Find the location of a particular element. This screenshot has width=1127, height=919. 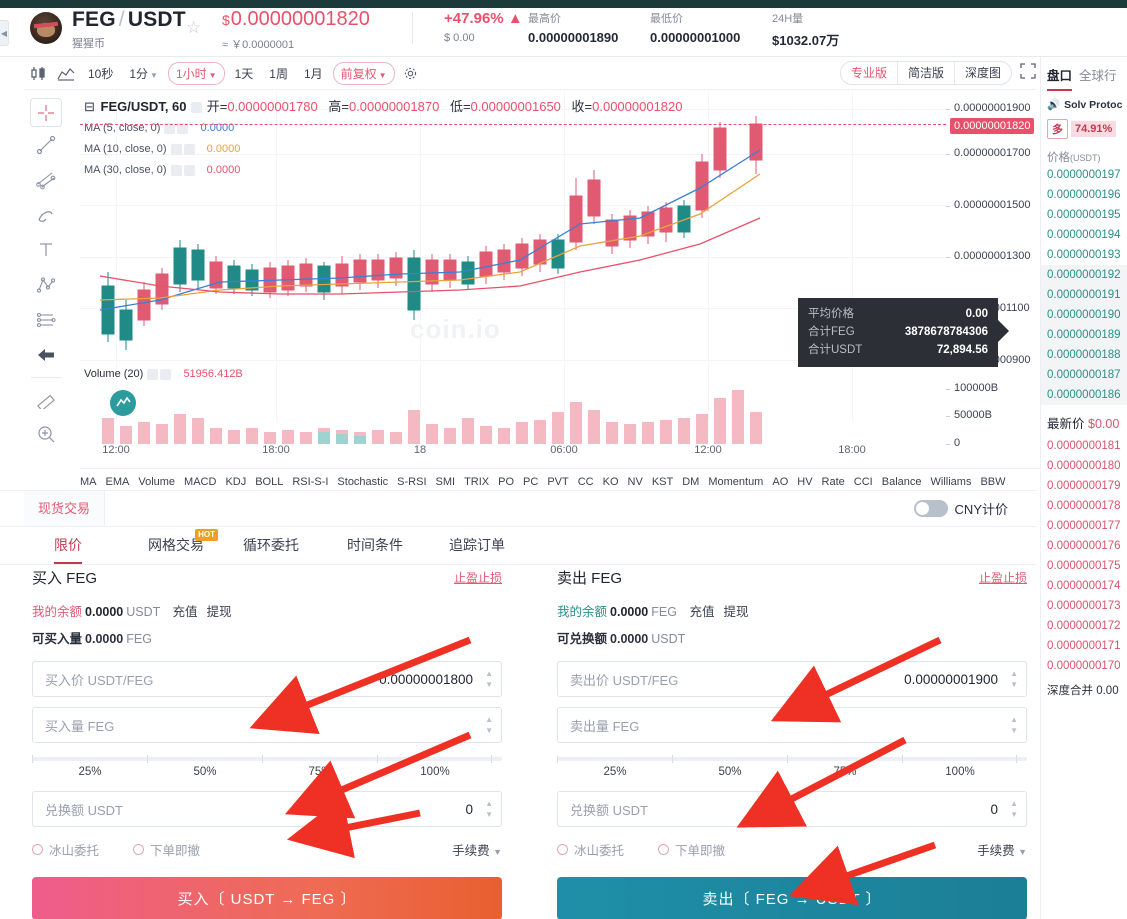

indicator-smi: SMI is located at coordinates (446, 482).